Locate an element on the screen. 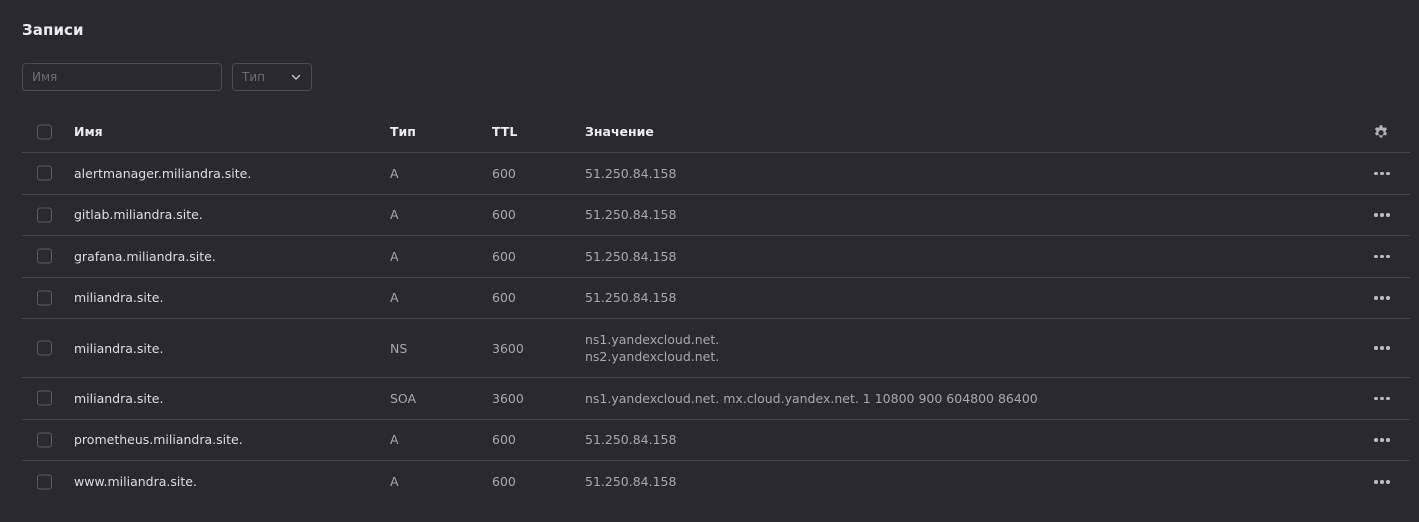 Image resolution: width=1419 pixels, height=522 pixels. gear-icon is located at coordinates (1381, 132).